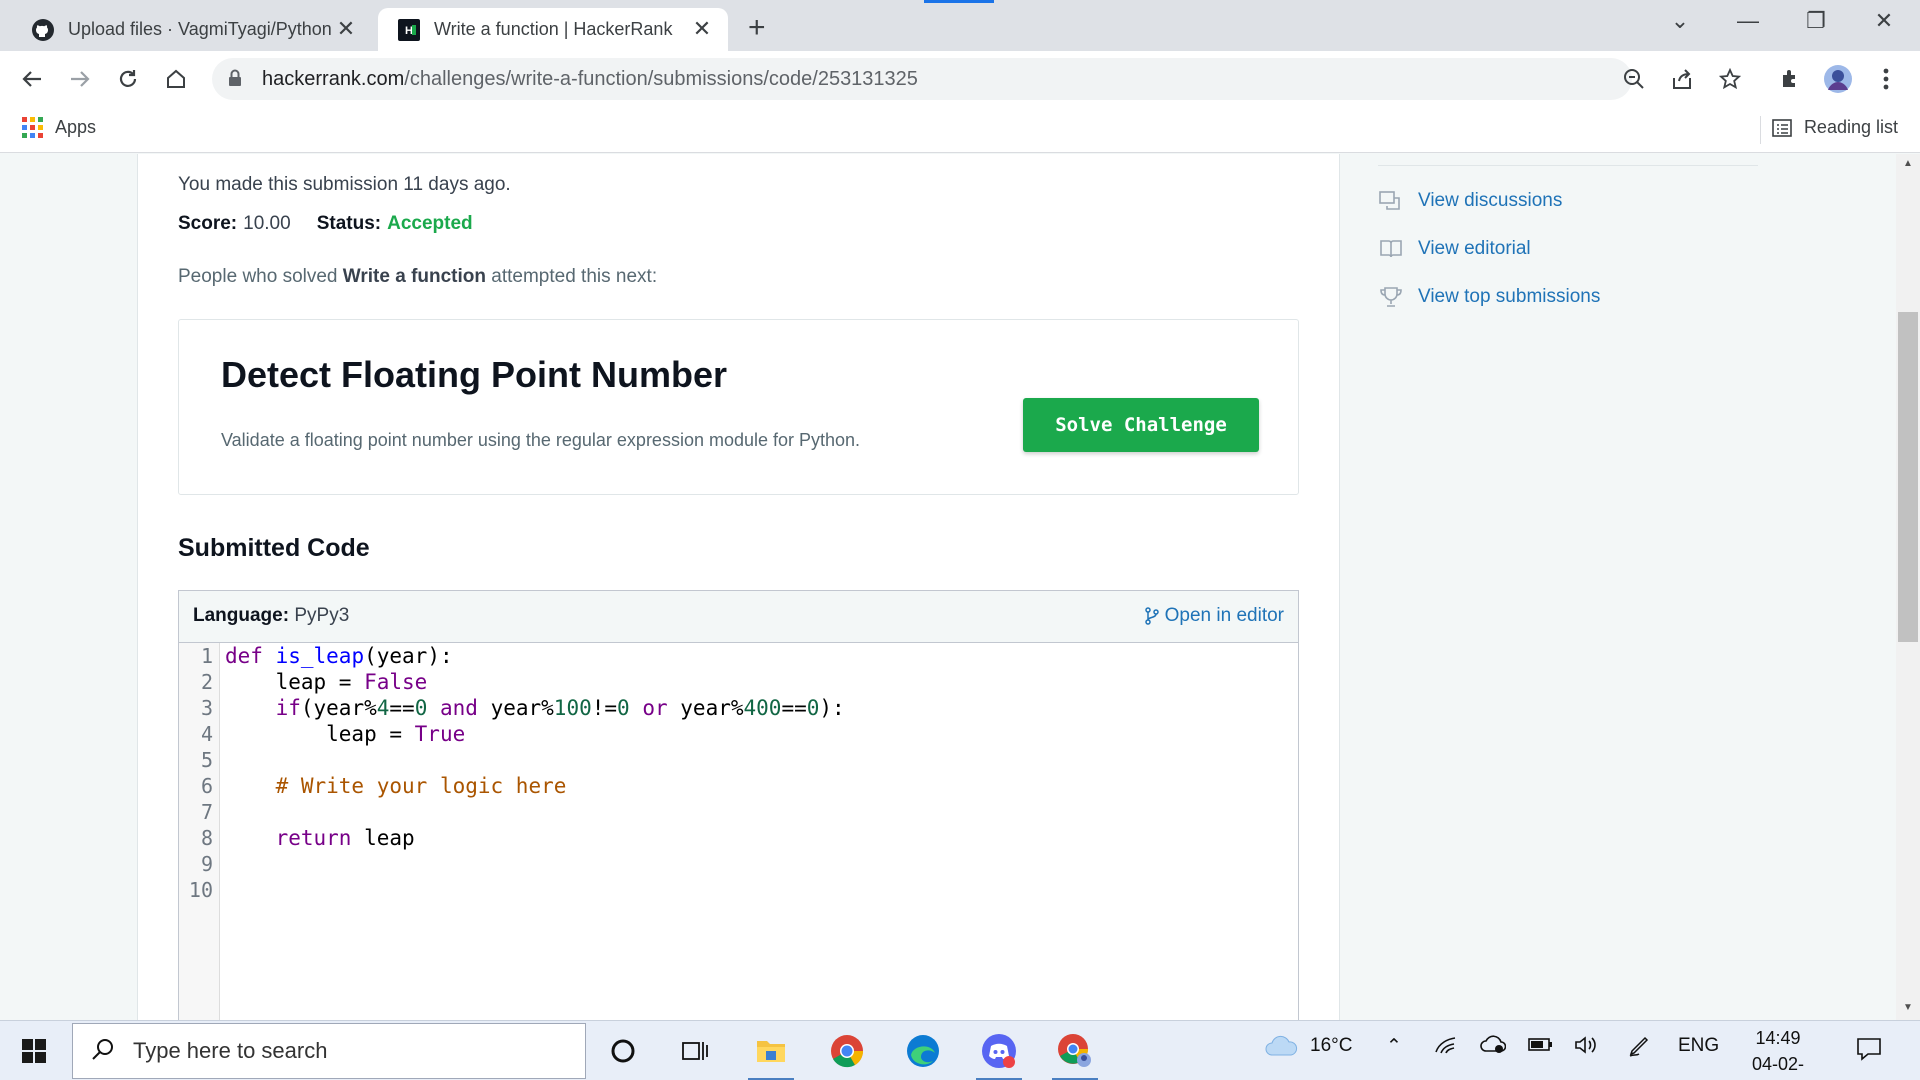  I want to click on line-number: 7, so click(206, 812).